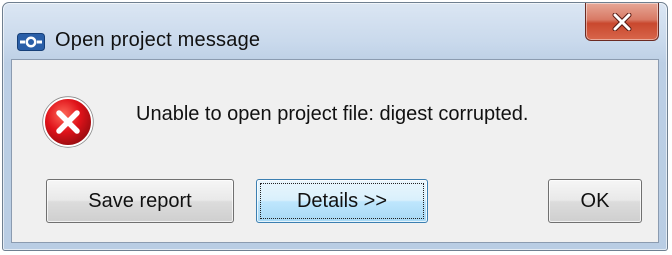 The image size is (672, 255). I want to click on save-report-label: Save report, so click(140, 200).